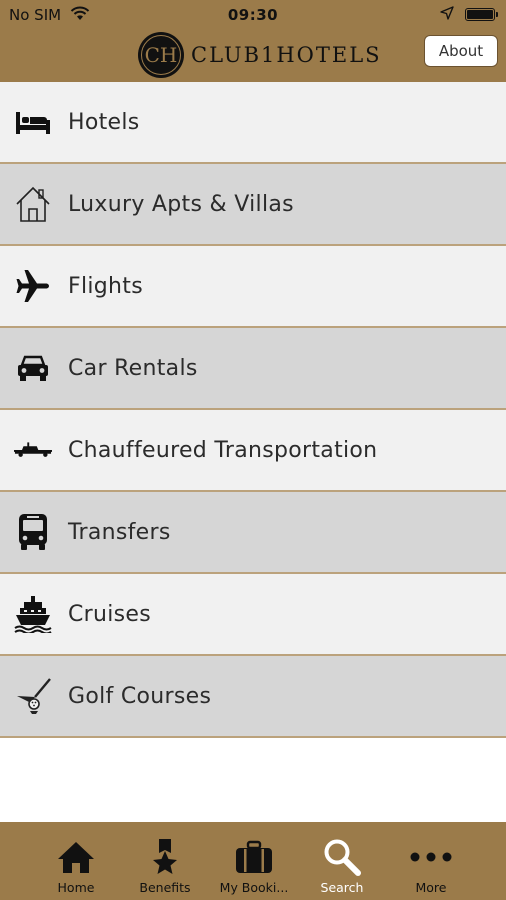 The width and height of the screenshot is (506, 900). I want to click on svg-text: CH, so click(161, 55).